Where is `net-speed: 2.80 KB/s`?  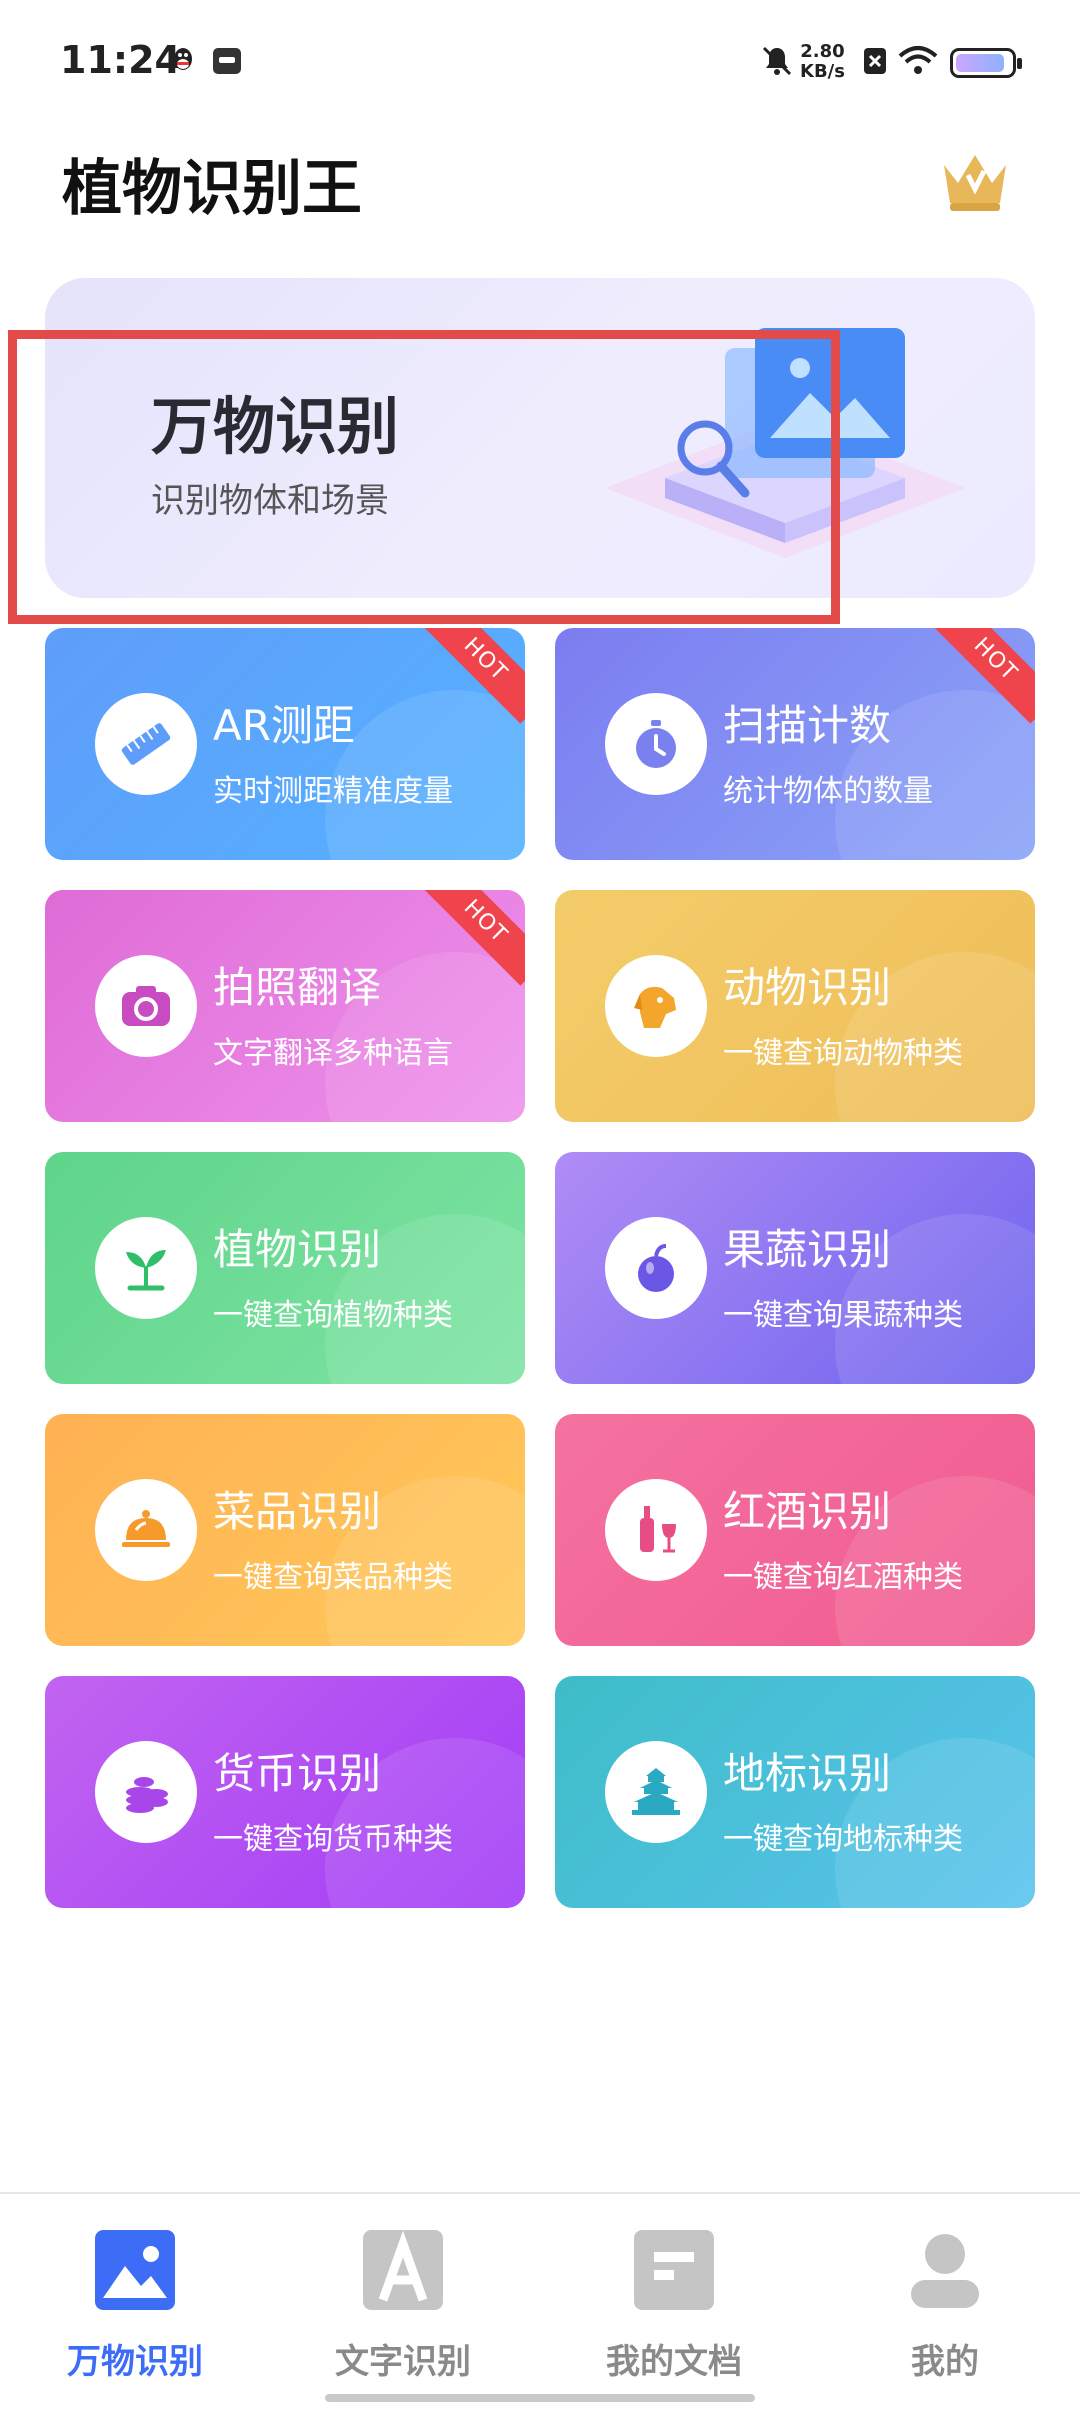 net-speed: 2.80 KB/s is located at coordinates (822, 62).